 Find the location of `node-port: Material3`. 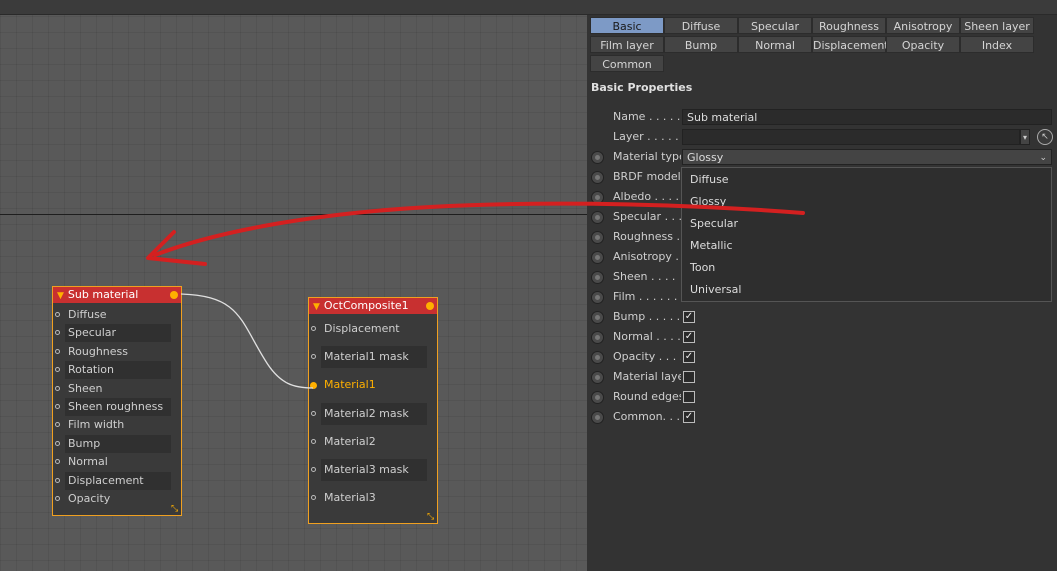

node-port: Material3 is located at coordinates (373, 498).